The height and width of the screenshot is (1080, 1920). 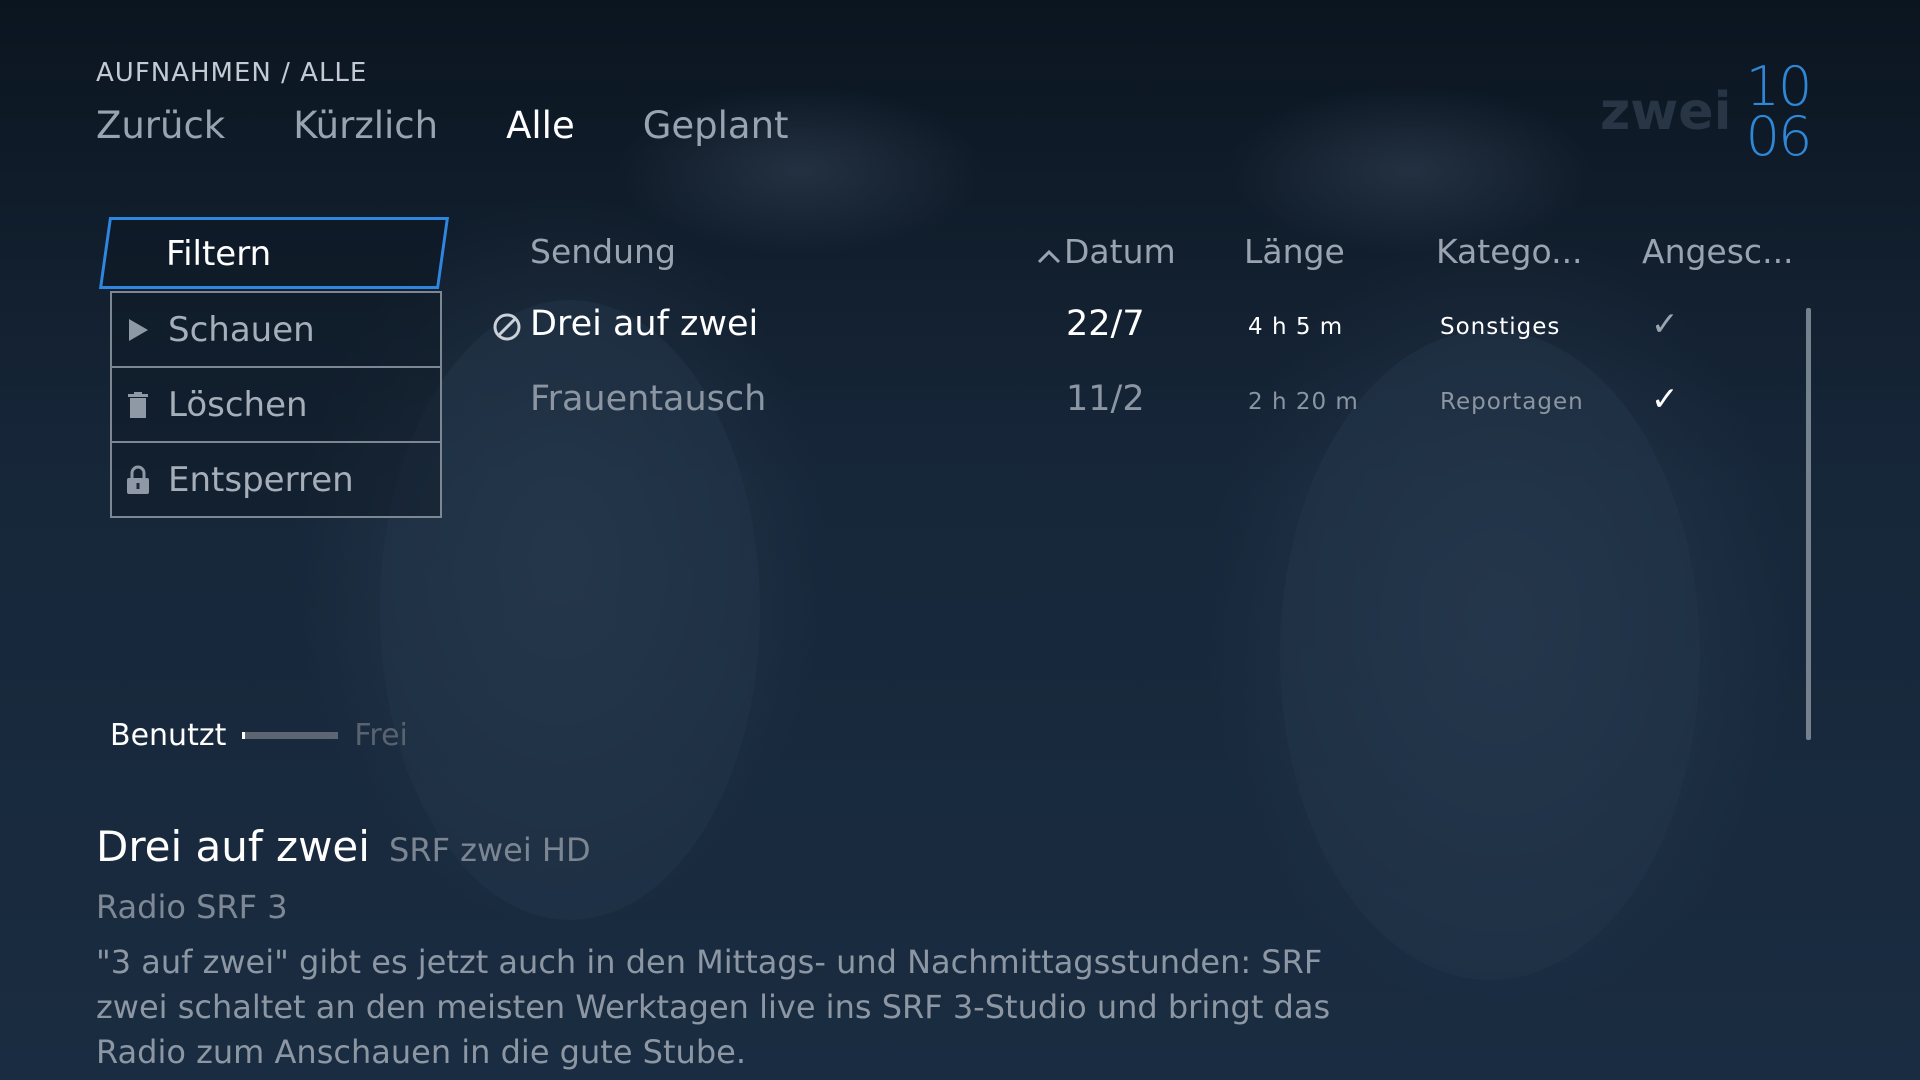 What do you see at coordinates (1105, 324) in the screenshot?
I see `row-date: 22/7` at bounding box center [1105, 324].